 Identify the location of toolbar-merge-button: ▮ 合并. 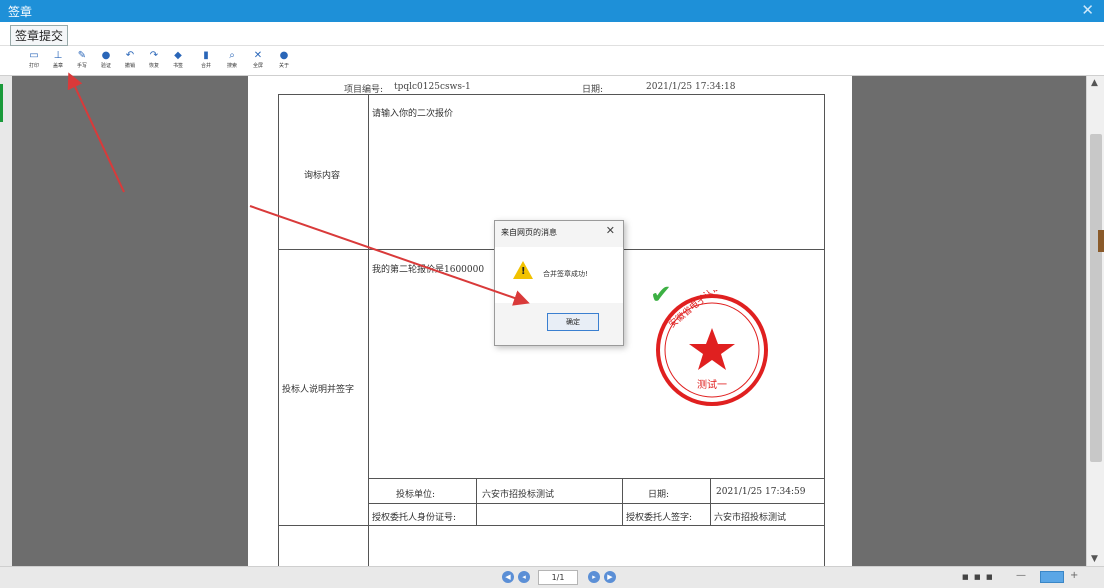
(206, 62).